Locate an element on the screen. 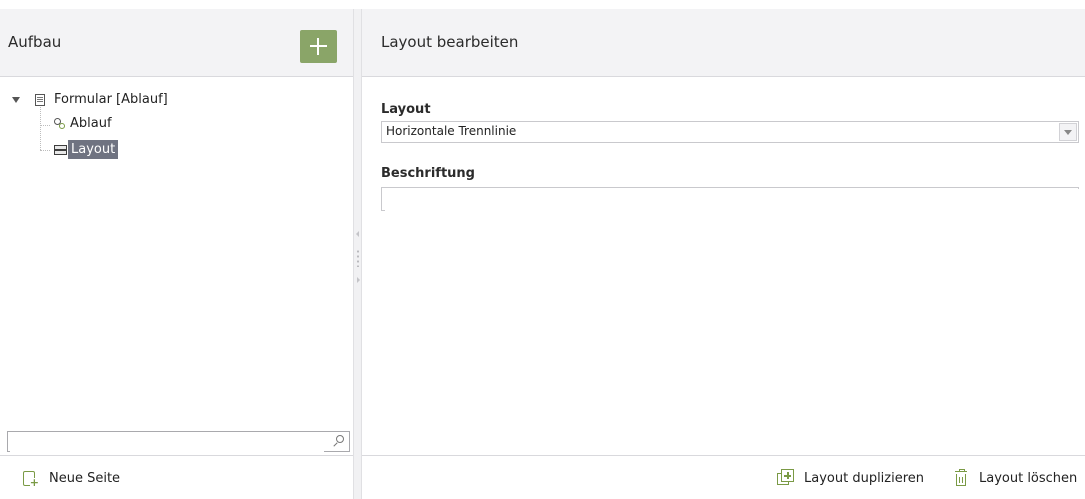 This screenshot has height=499, width=1085. duplicate-layout-button: Layout duplizieren is located at coordinates (851, 478).